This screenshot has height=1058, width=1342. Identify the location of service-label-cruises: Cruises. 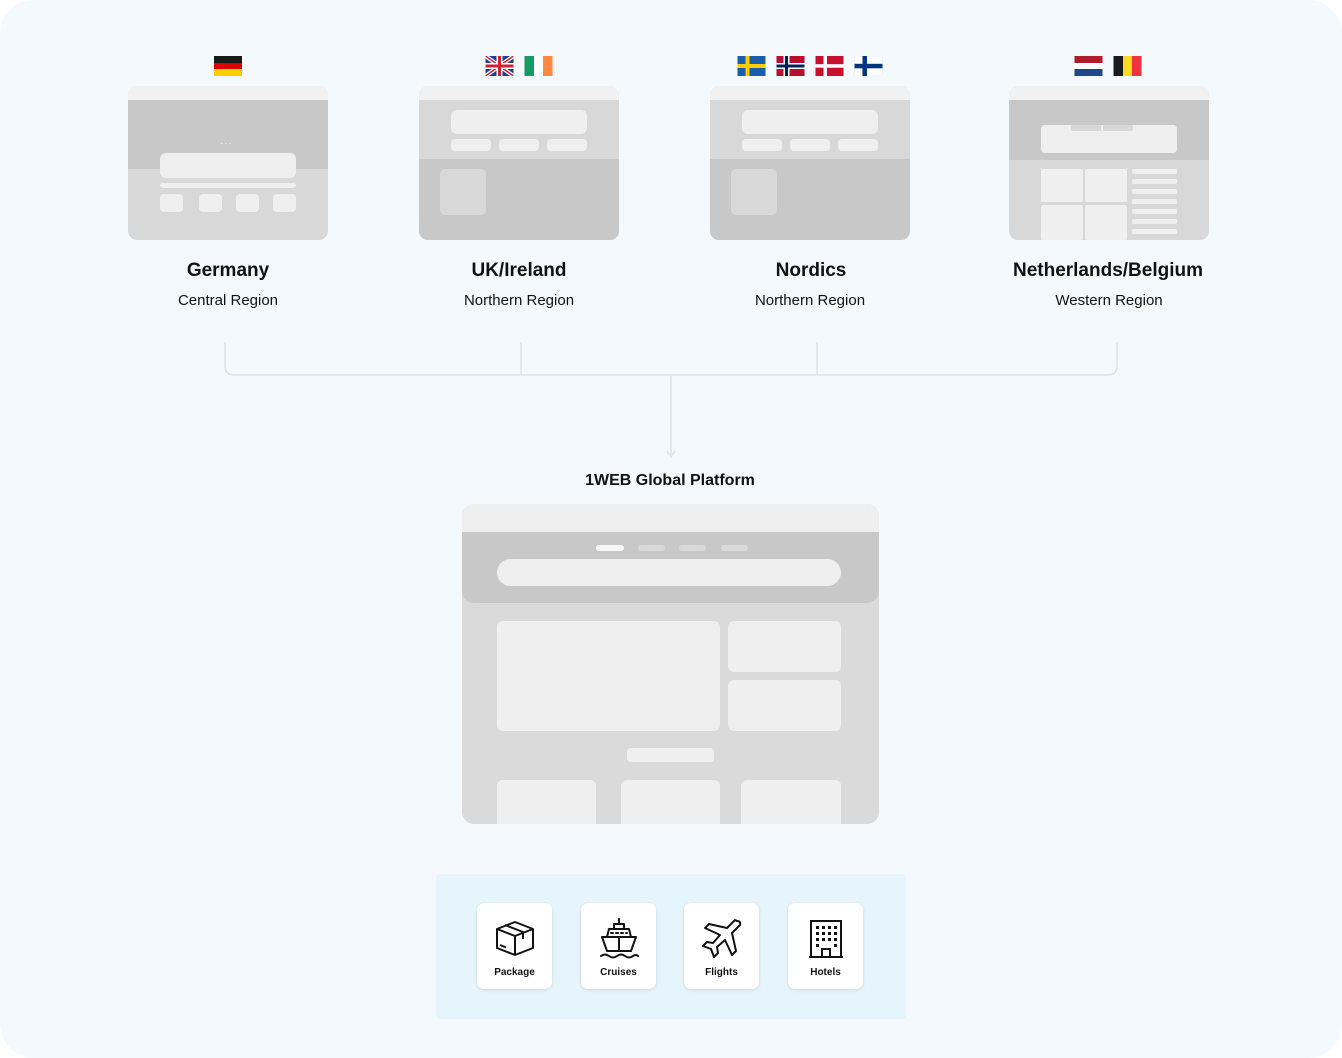
(618, 972).